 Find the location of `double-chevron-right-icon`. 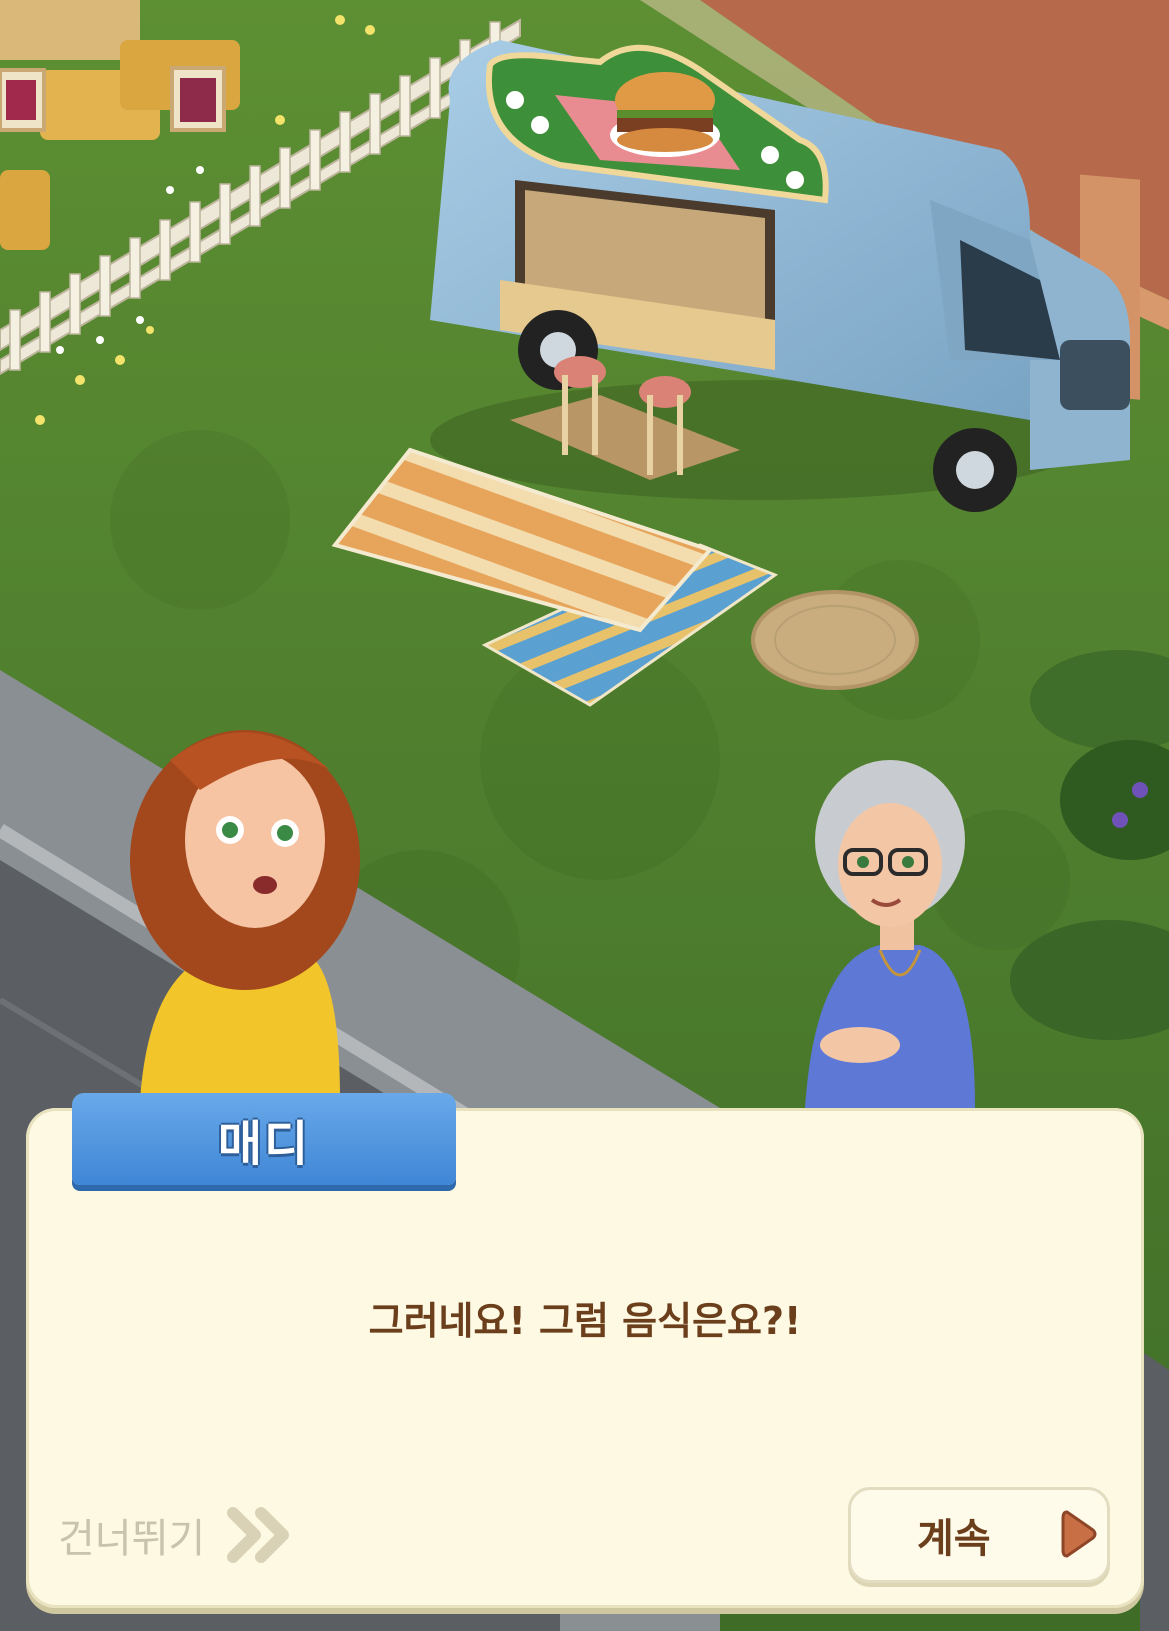

double-chevron-right-icon is located at coordinates (258, 1535).